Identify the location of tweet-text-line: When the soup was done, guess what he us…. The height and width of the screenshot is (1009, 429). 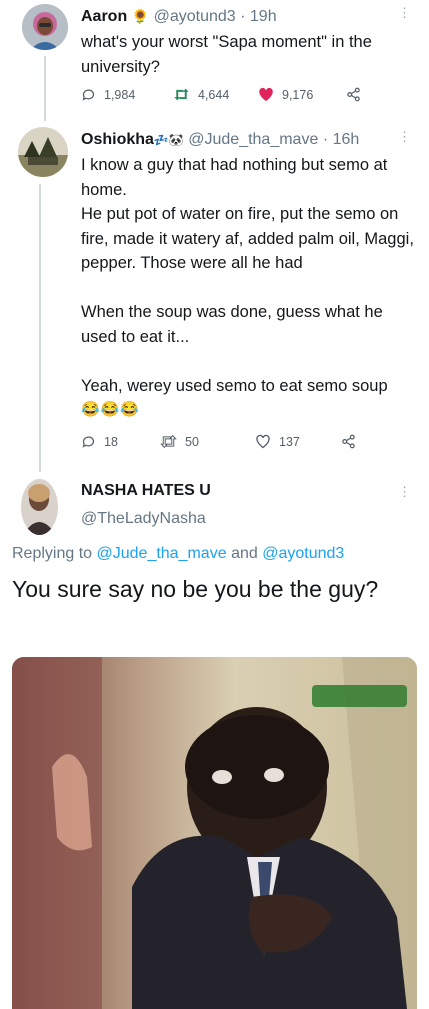
(232, 324).